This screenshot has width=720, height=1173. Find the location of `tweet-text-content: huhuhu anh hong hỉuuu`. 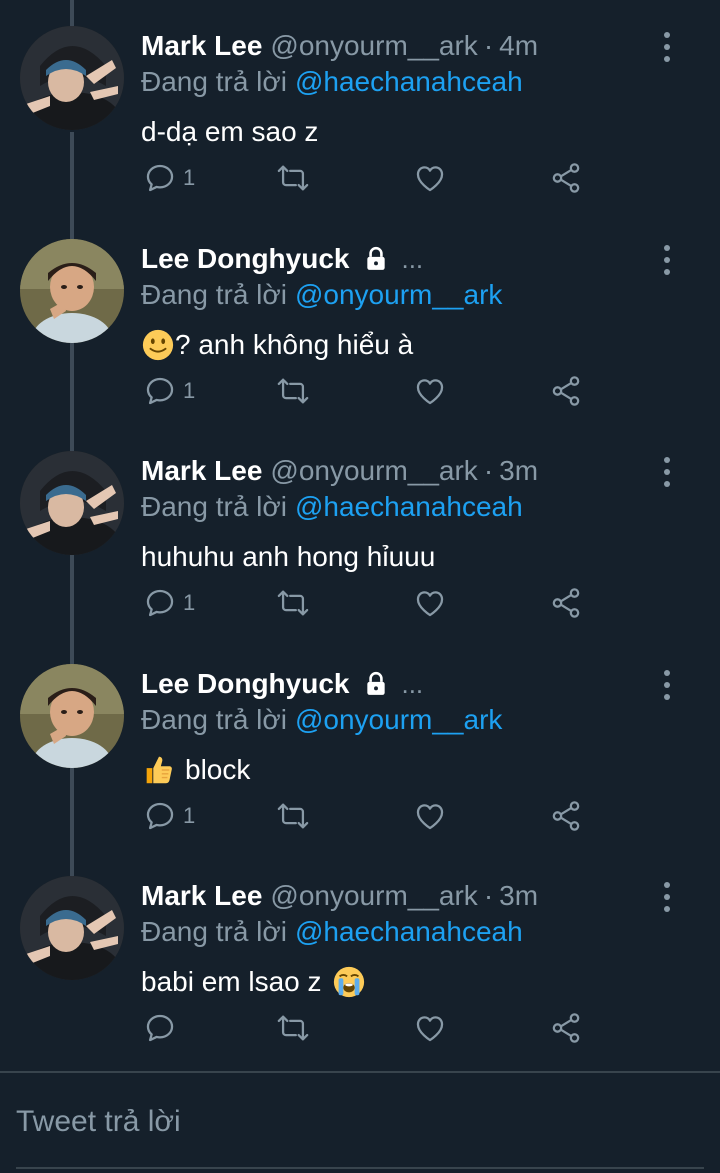

tweet-text-content: huhuhu anh hong hỉuuu is located at coordinates (288, 556).